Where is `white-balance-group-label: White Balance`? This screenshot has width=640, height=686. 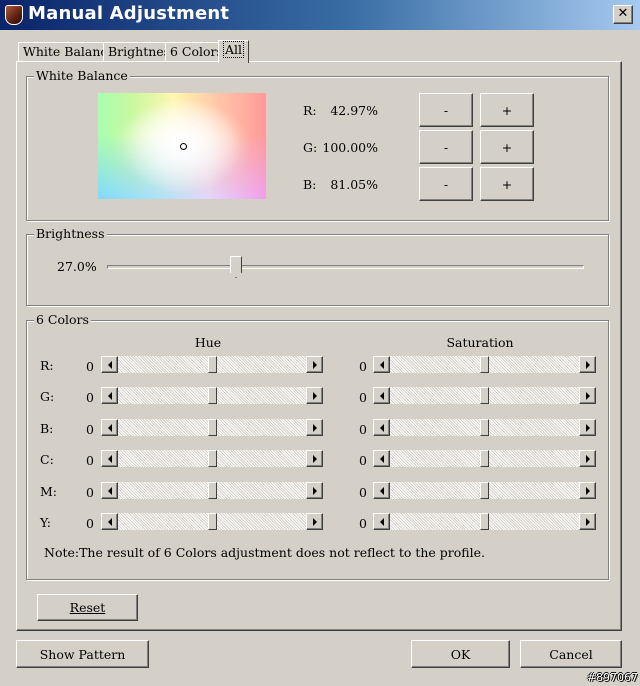 white-balance-group-label: White Balance is located at coordinates (82, 75).